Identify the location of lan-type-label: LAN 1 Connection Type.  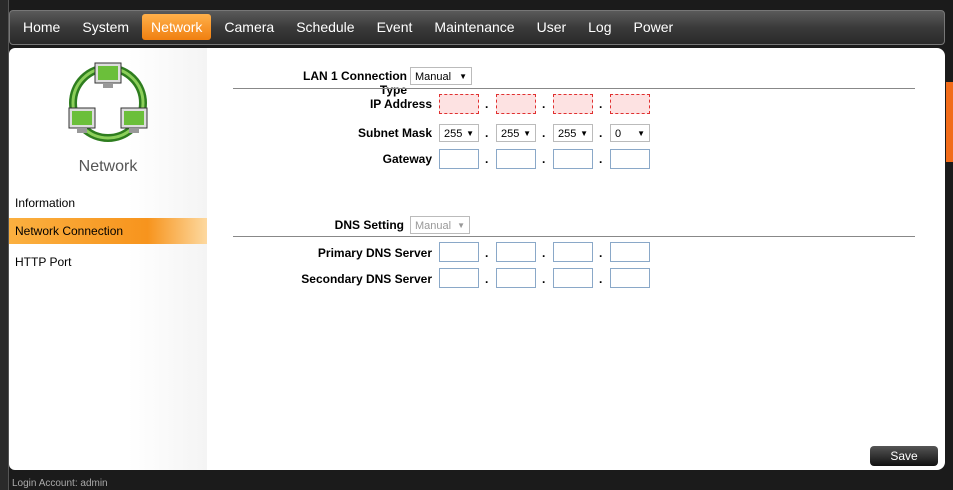
(355, 83).